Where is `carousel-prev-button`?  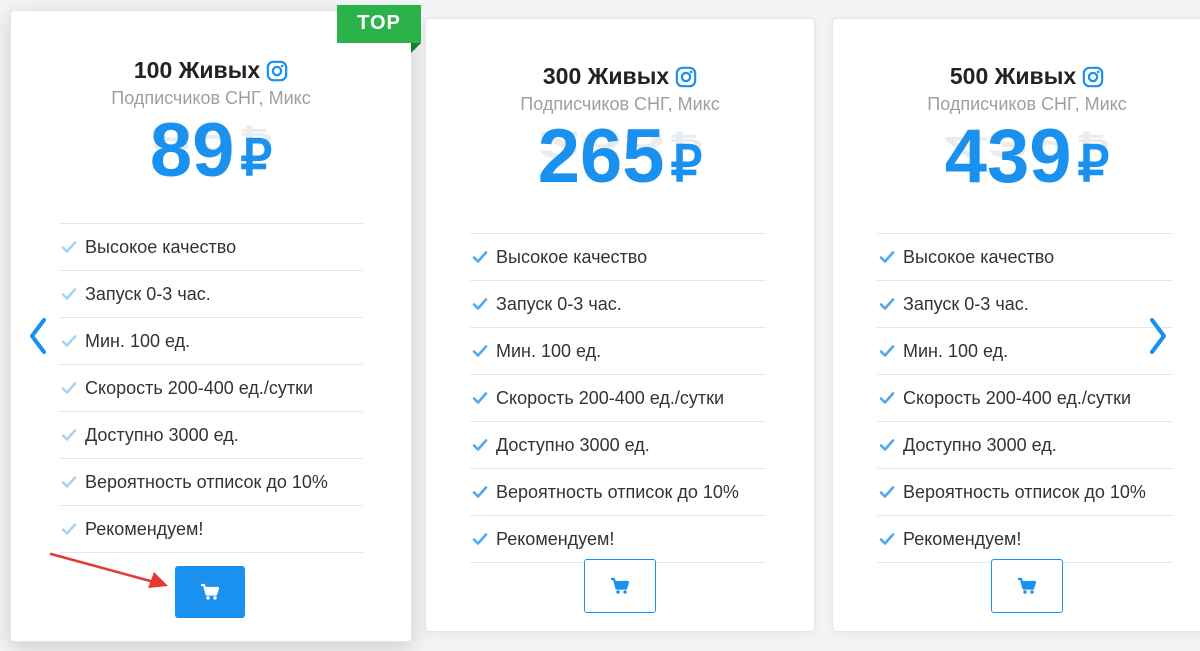 carousel-prev-button is located at coordinates (38, 336).